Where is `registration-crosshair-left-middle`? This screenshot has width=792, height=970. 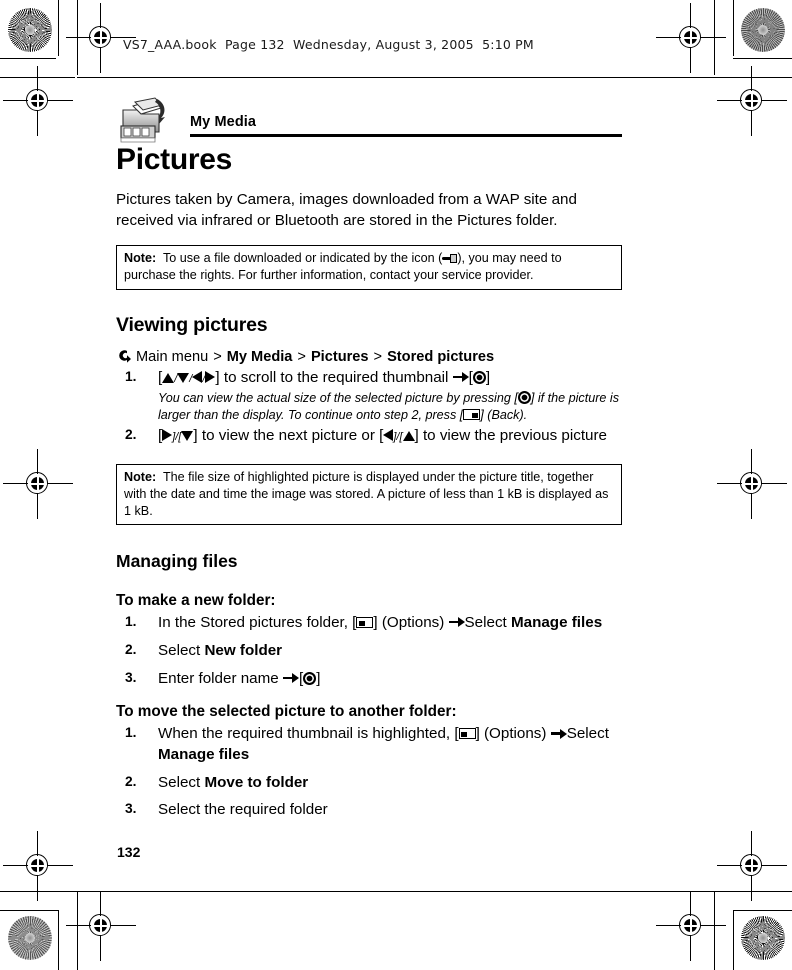 registration-crosshair-left-middle is located at coordinates (38, 484).